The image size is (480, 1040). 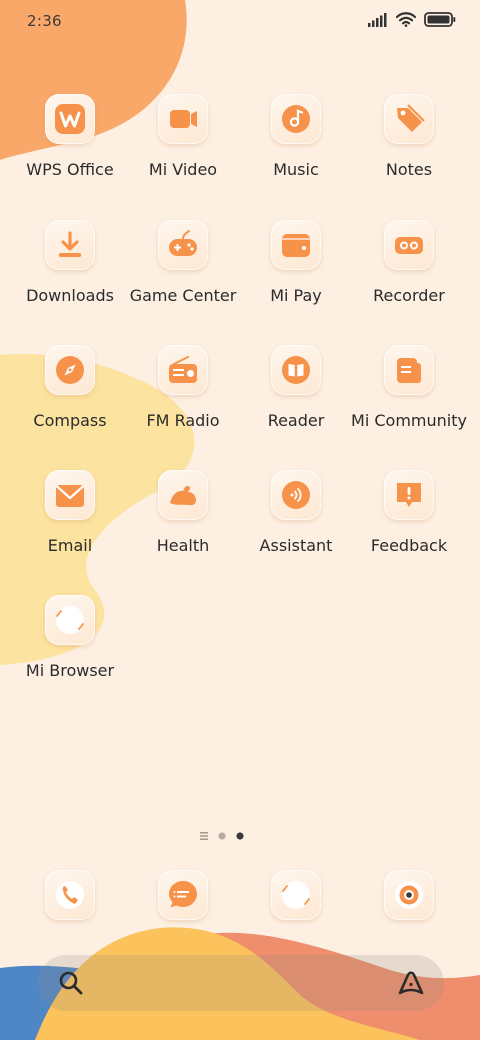 What do you see at coordinates (409, 275) in the screenshot?
I see `app-recorder: Recorder` at bounding box center [409, 275].